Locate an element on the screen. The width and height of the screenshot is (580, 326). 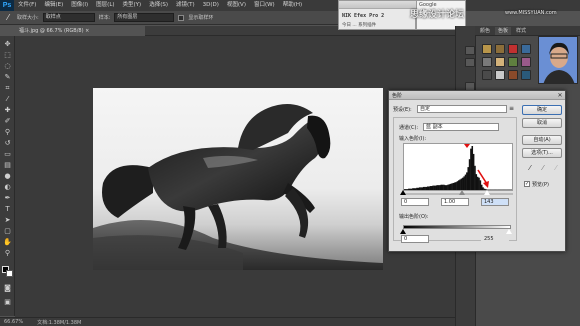
blur-tool-icon: ● is located at coordinates (7, 176).